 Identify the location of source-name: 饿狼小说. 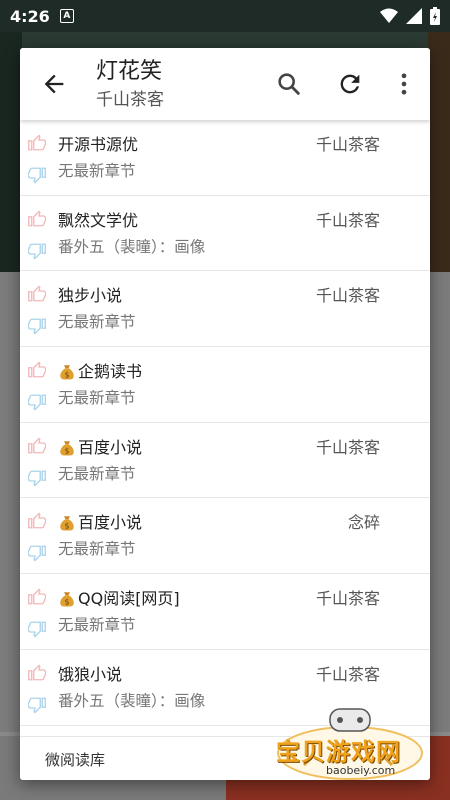
(90, 674).